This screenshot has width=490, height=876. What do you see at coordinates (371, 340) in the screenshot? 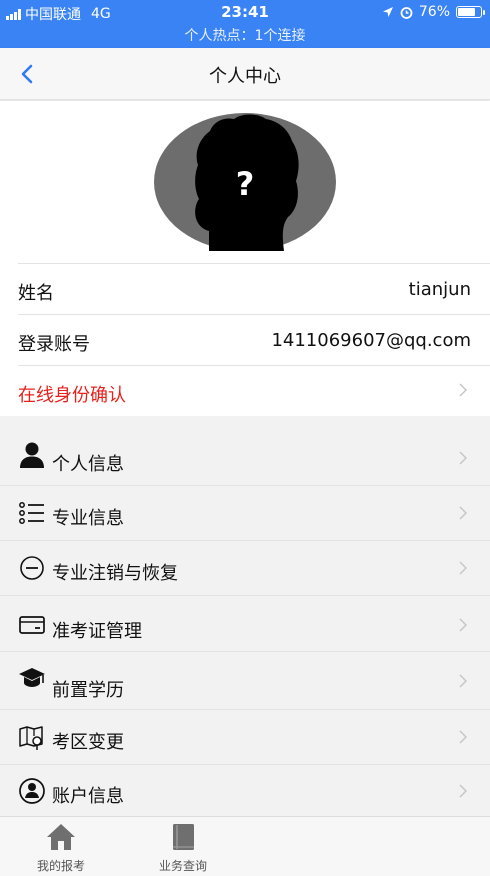
I see `account-value: 1411069607@qq.com` at bounding box center [371, 340].